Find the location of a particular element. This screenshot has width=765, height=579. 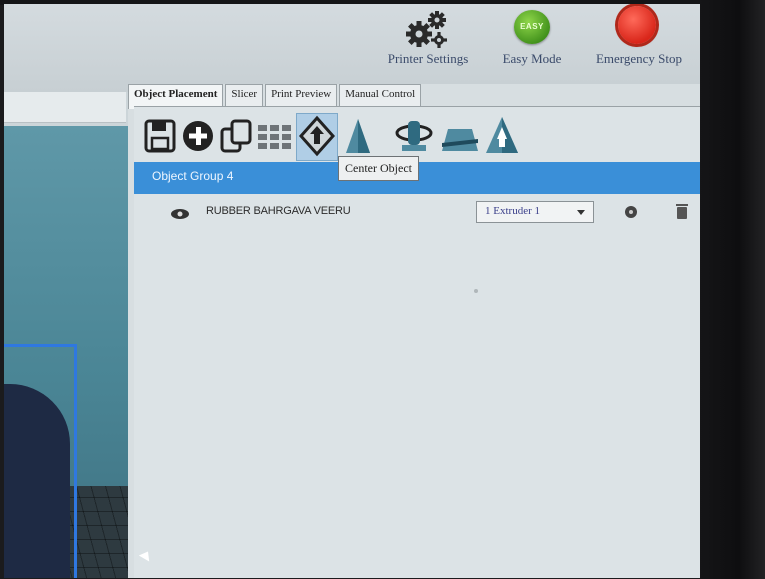

3d-viewport is located at coordinates (68, 352).